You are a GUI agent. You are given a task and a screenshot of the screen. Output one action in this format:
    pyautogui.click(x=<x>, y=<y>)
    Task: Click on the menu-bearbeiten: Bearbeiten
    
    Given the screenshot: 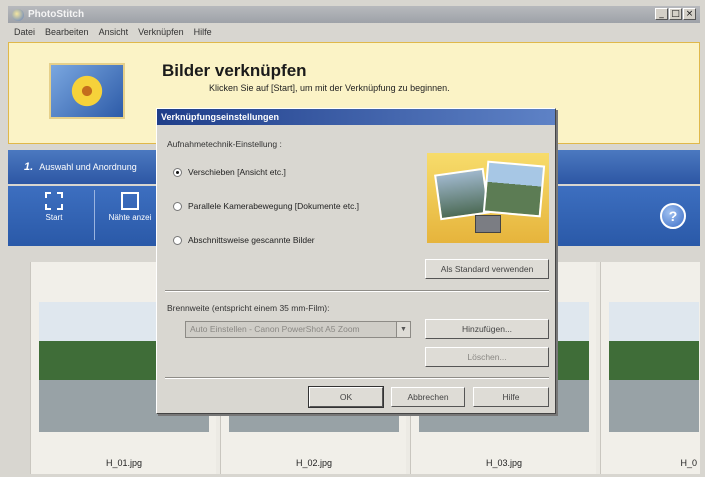 What is the action you would take?
    pyautogui.click(x=67, y=32)
    